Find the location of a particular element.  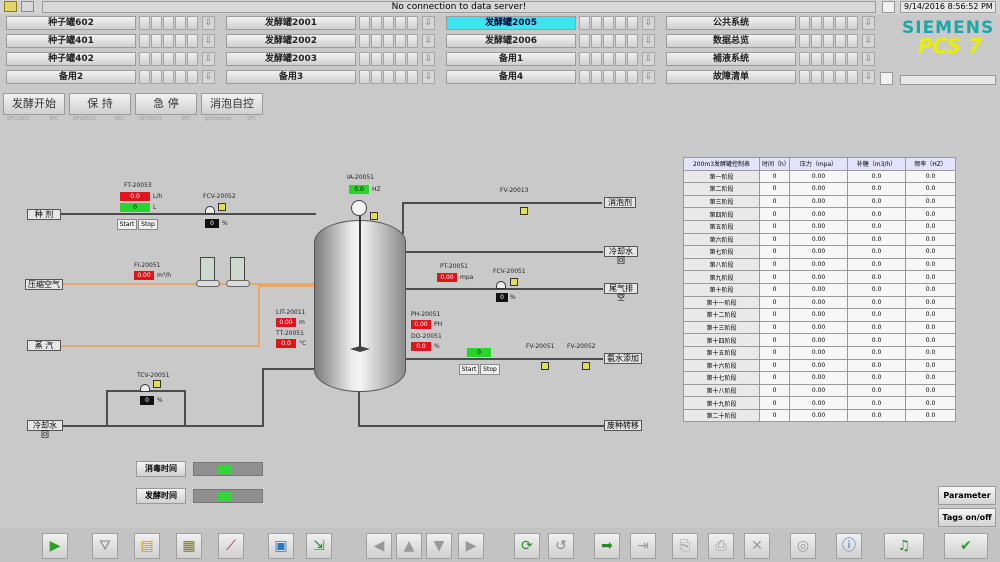

close-icon: ✕ is located at coordinates (757, 546).